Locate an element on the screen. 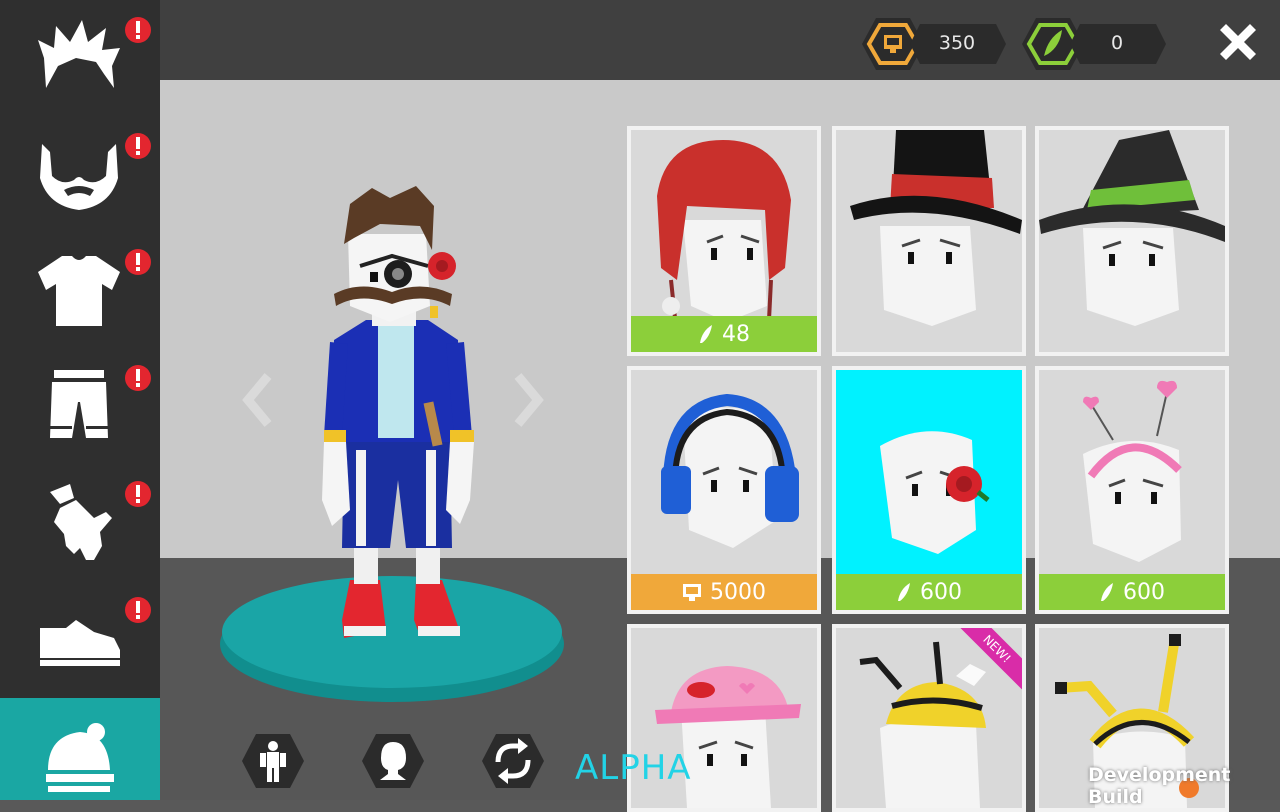 Image resolution: width=1280 pixels, height=812 pixels. shoe-icon is located at coordinates (80, 643).